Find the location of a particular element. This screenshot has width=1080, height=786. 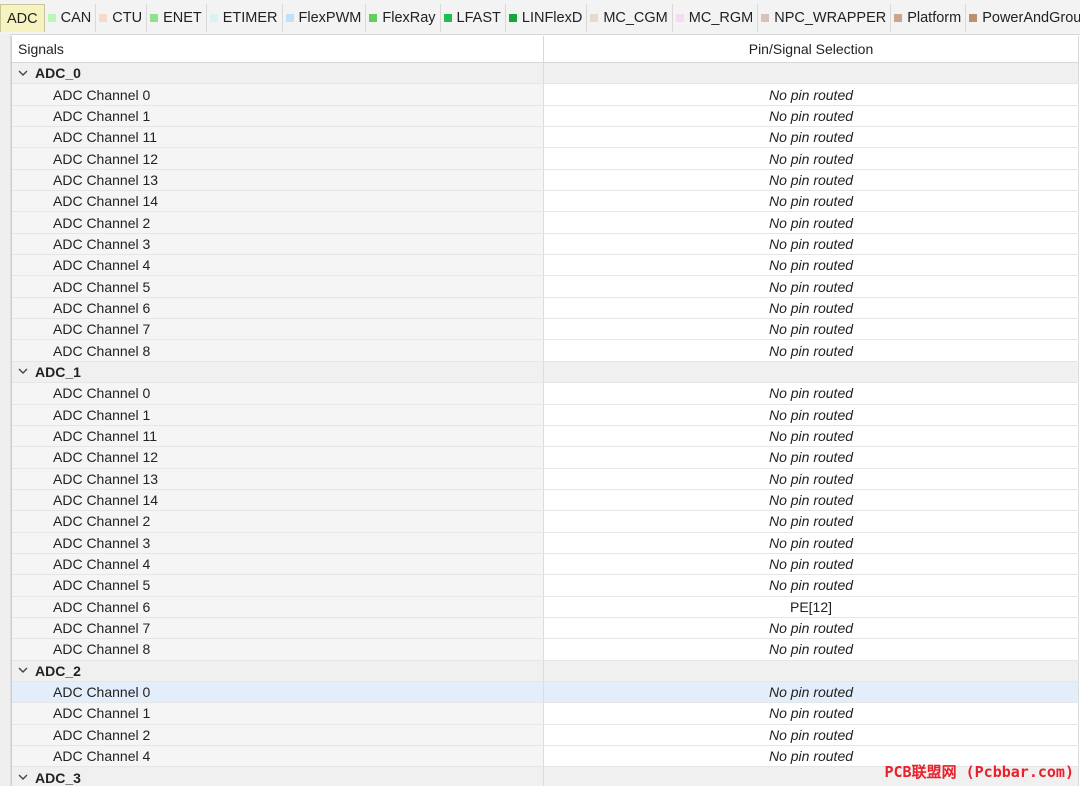

signal-cell: ADC Channel 6 is located at coordinates (278, 606).